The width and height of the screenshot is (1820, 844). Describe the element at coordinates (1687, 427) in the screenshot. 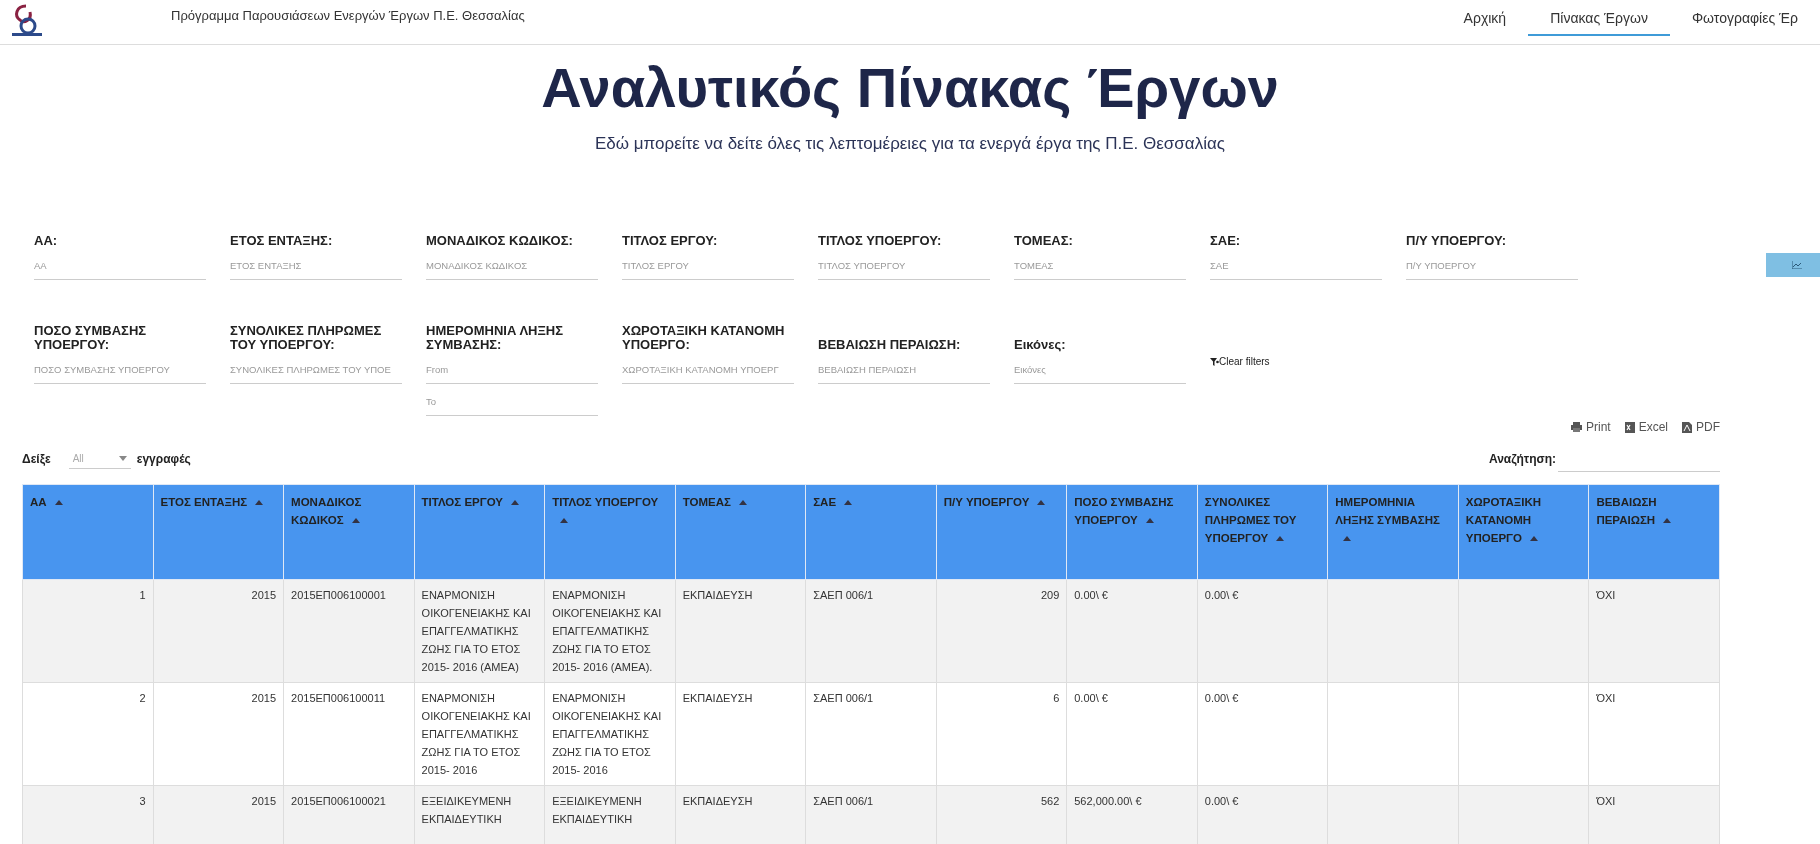

I see `pdf-file-icon` at that location.